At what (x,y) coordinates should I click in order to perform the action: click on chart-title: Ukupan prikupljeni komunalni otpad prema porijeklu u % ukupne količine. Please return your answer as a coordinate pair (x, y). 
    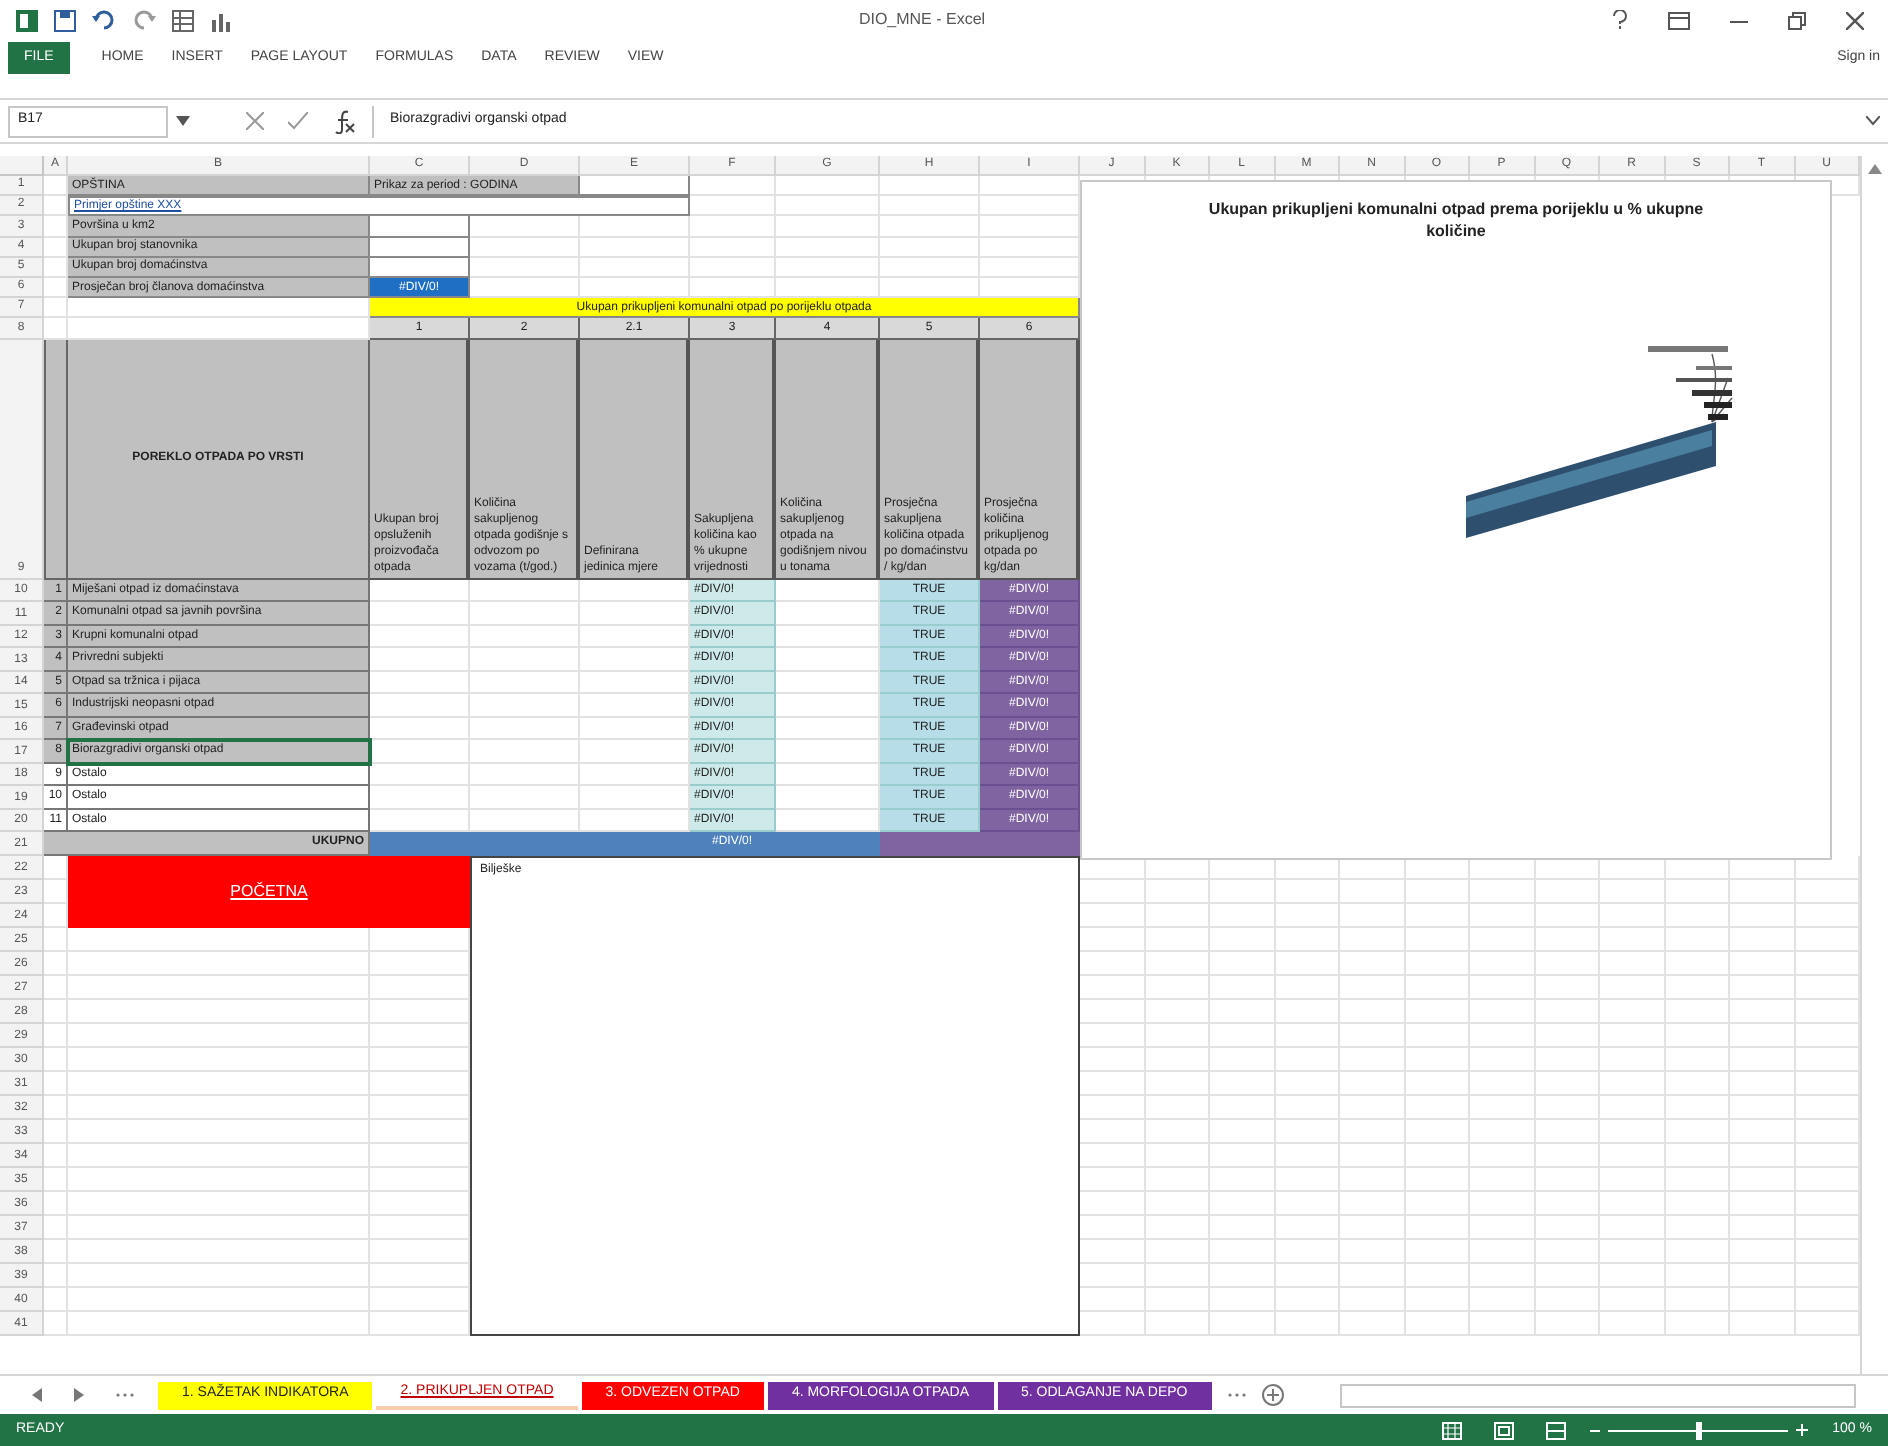
    Looking at the image, I should click on (1456, 220).